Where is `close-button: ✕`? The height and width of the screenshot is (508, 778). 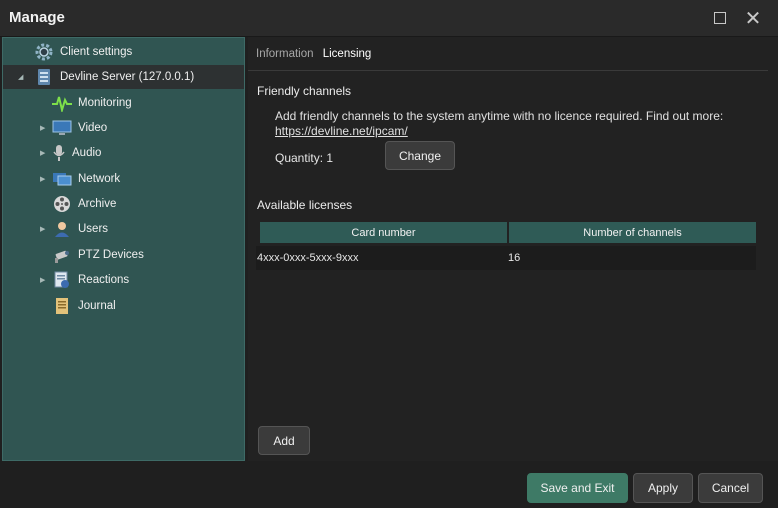
close-button: ✕ is located at coordinates (753, 18).